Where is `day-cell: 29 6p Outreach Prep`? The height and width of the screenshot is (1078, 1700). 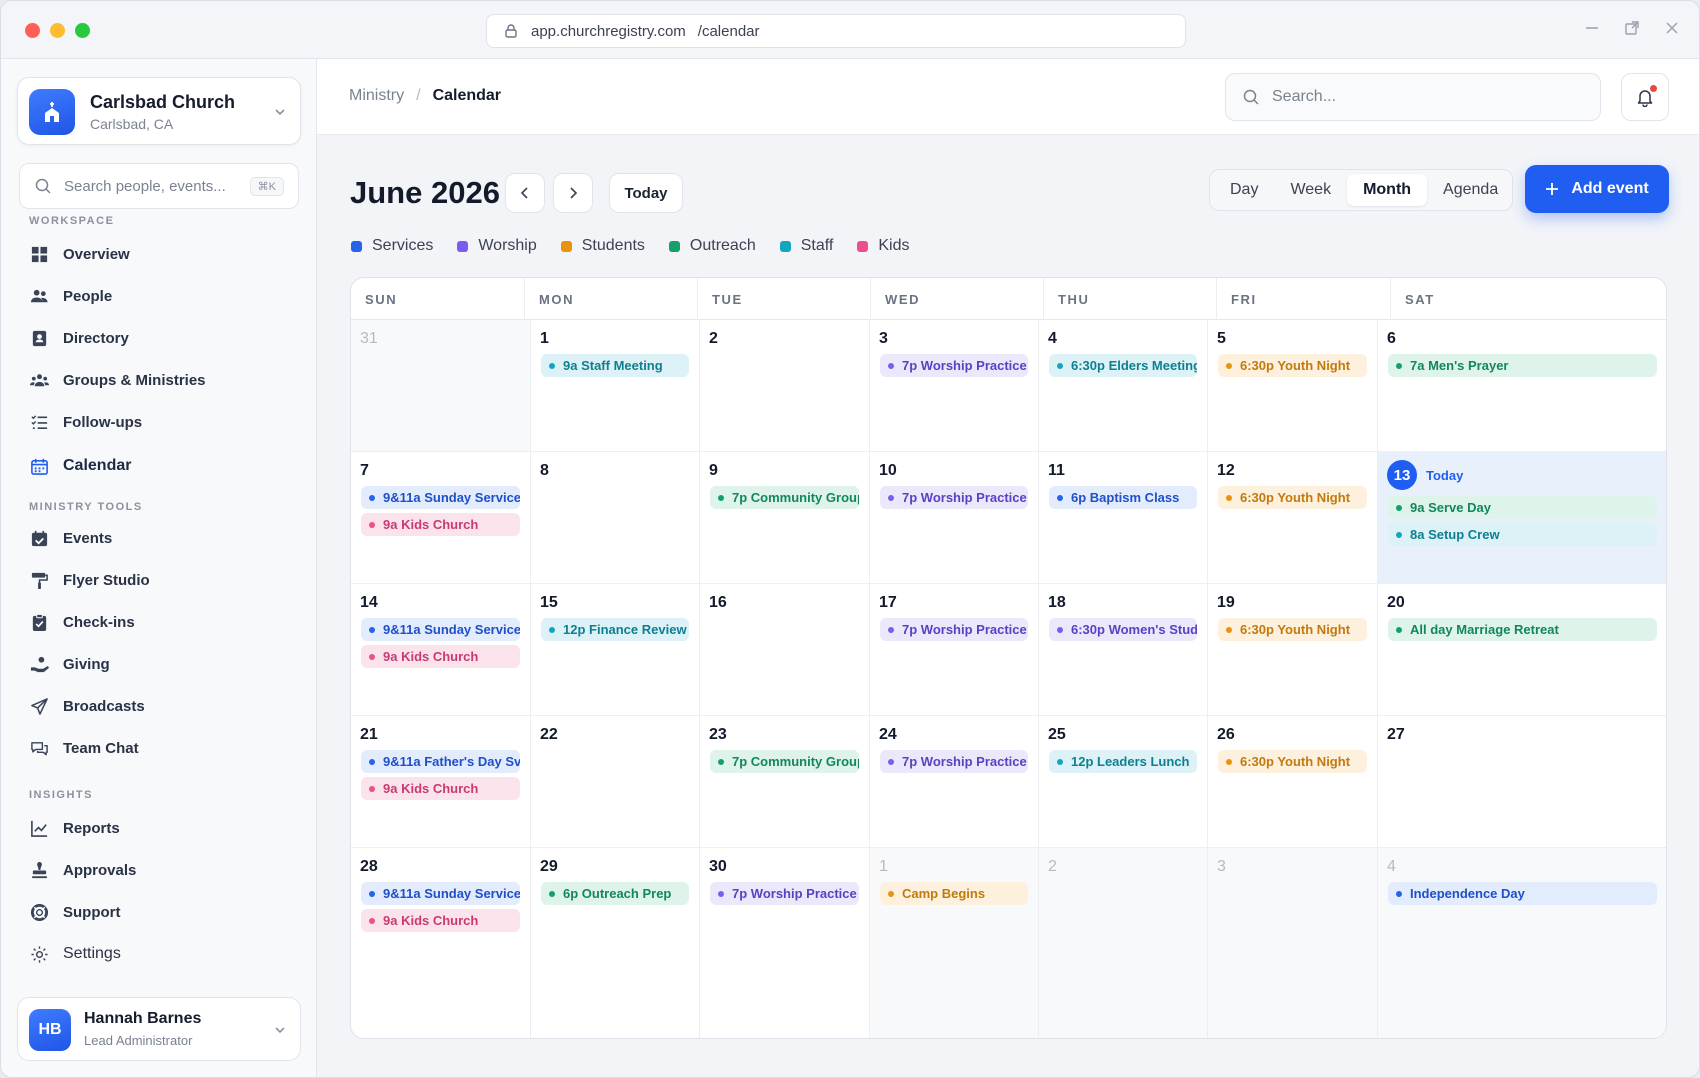
day-cell: 29 6p Outreach Prep is located at coordinates (615, 943).